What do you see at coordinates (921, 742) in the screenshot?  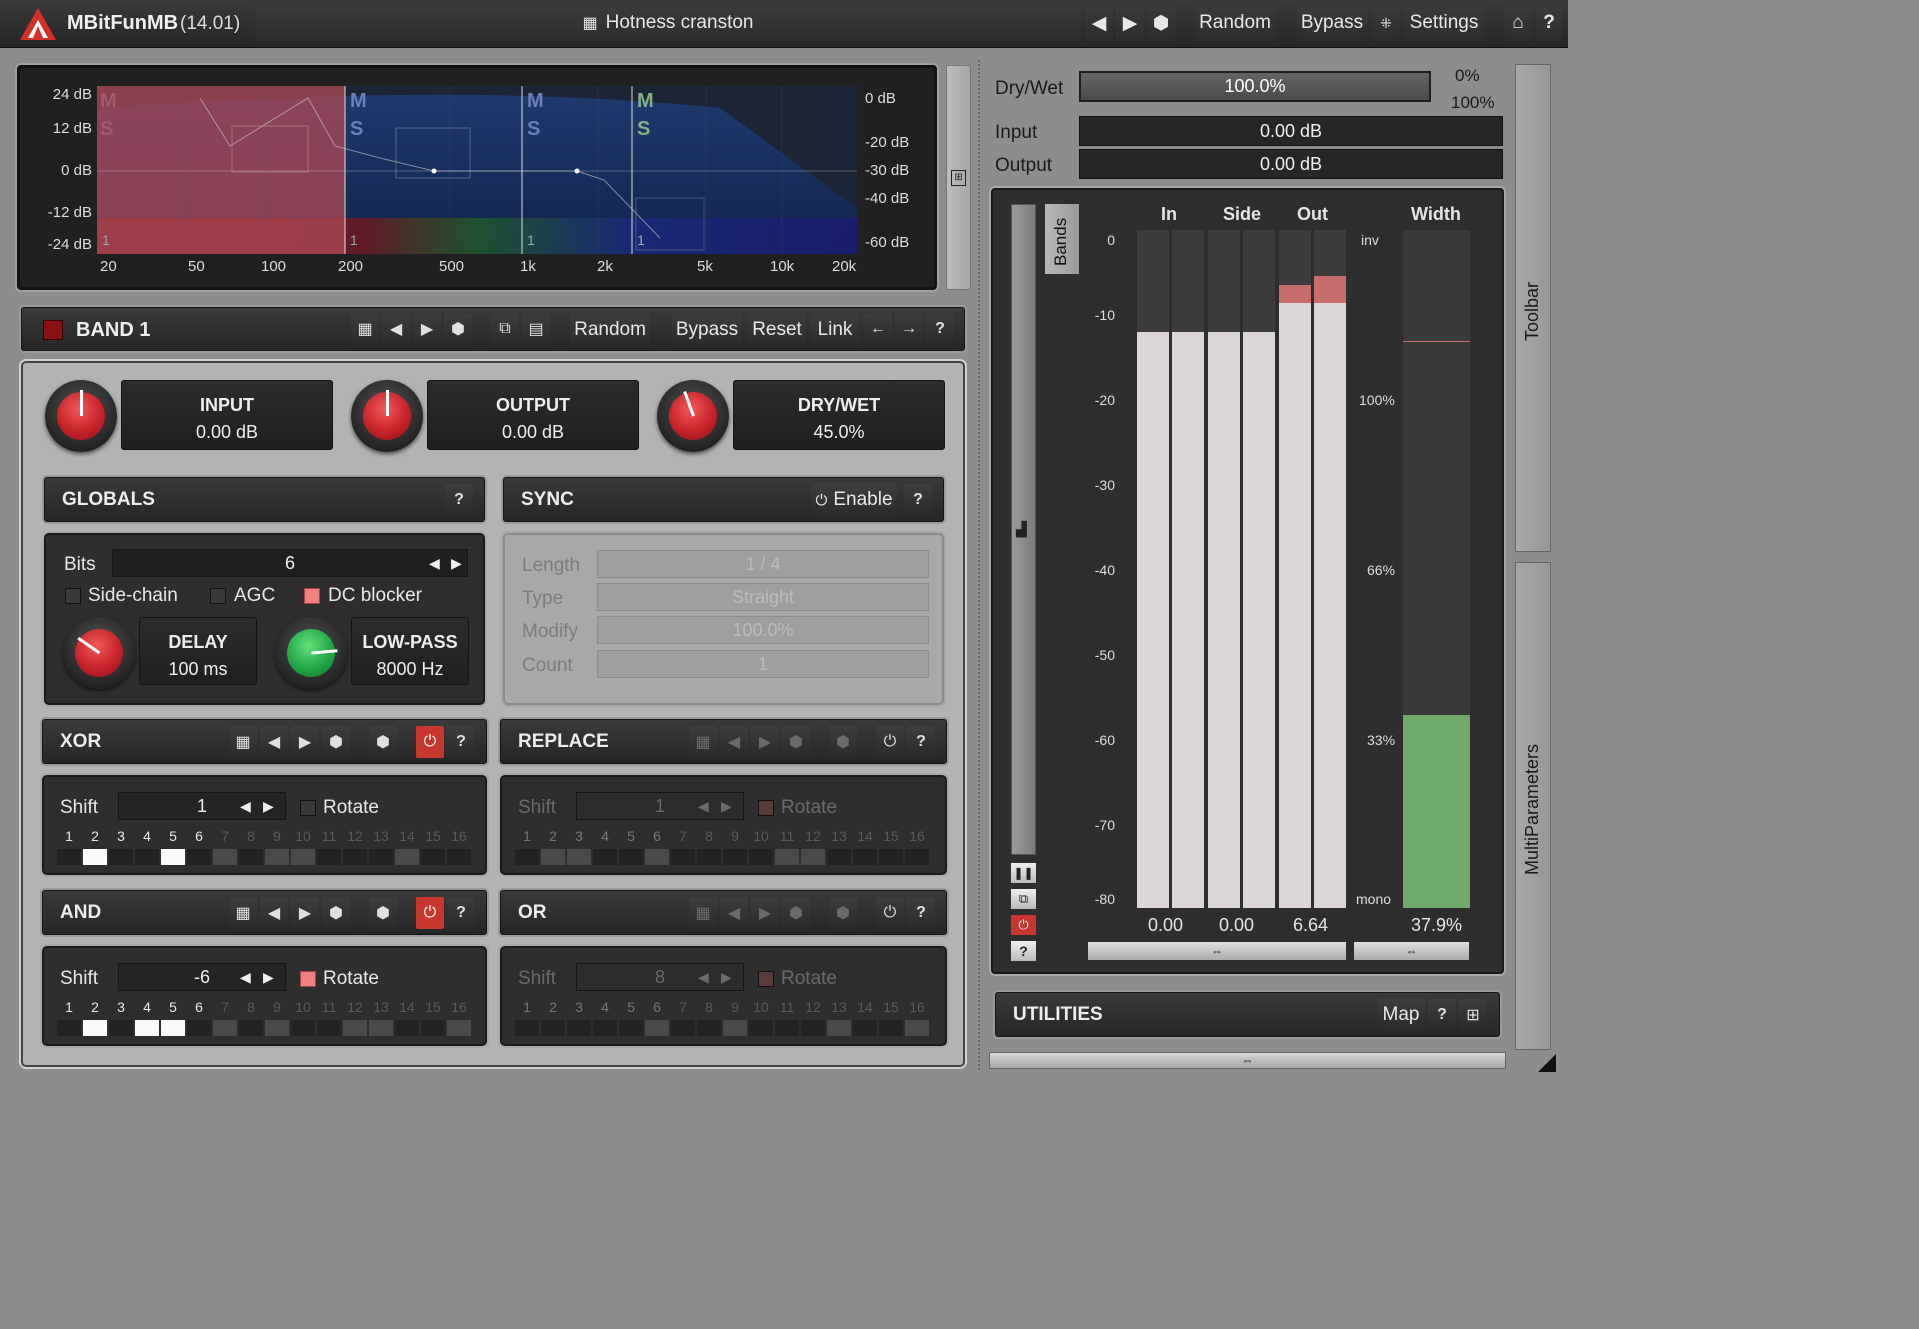 I see `replace-help-button: ?` at bounding box center [921, 742].